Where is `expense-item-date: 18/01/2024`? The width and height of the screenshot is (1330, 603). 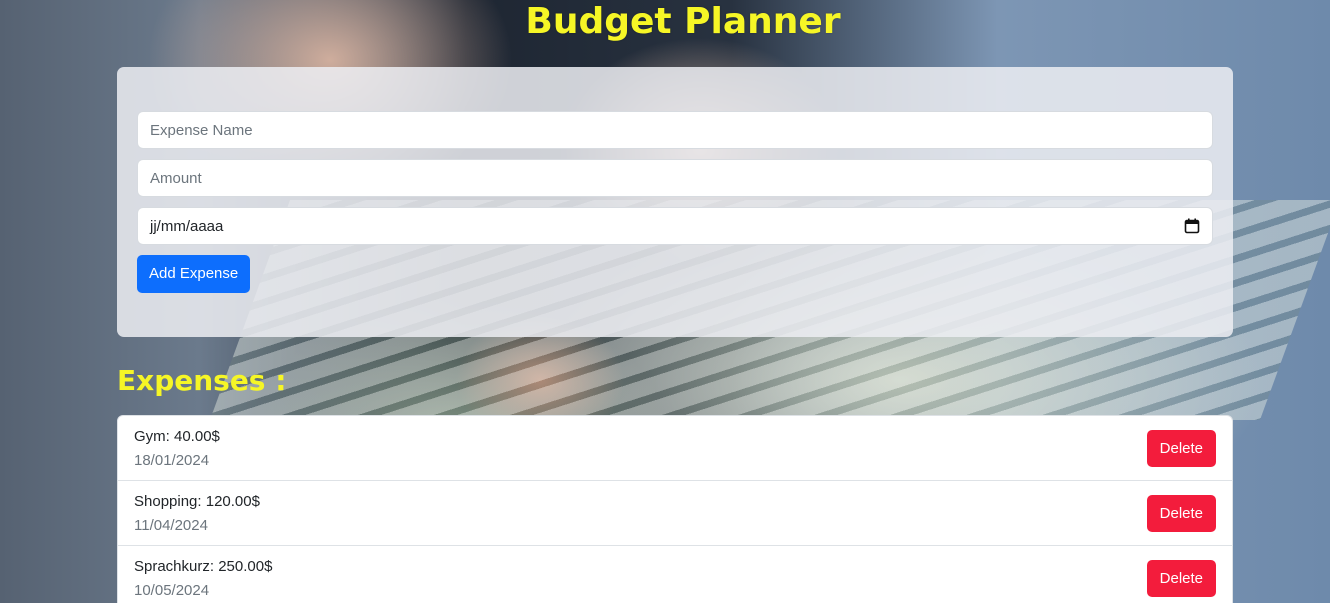
expense-item-date: 18/01/2024 is located at coordinates (172, 460).